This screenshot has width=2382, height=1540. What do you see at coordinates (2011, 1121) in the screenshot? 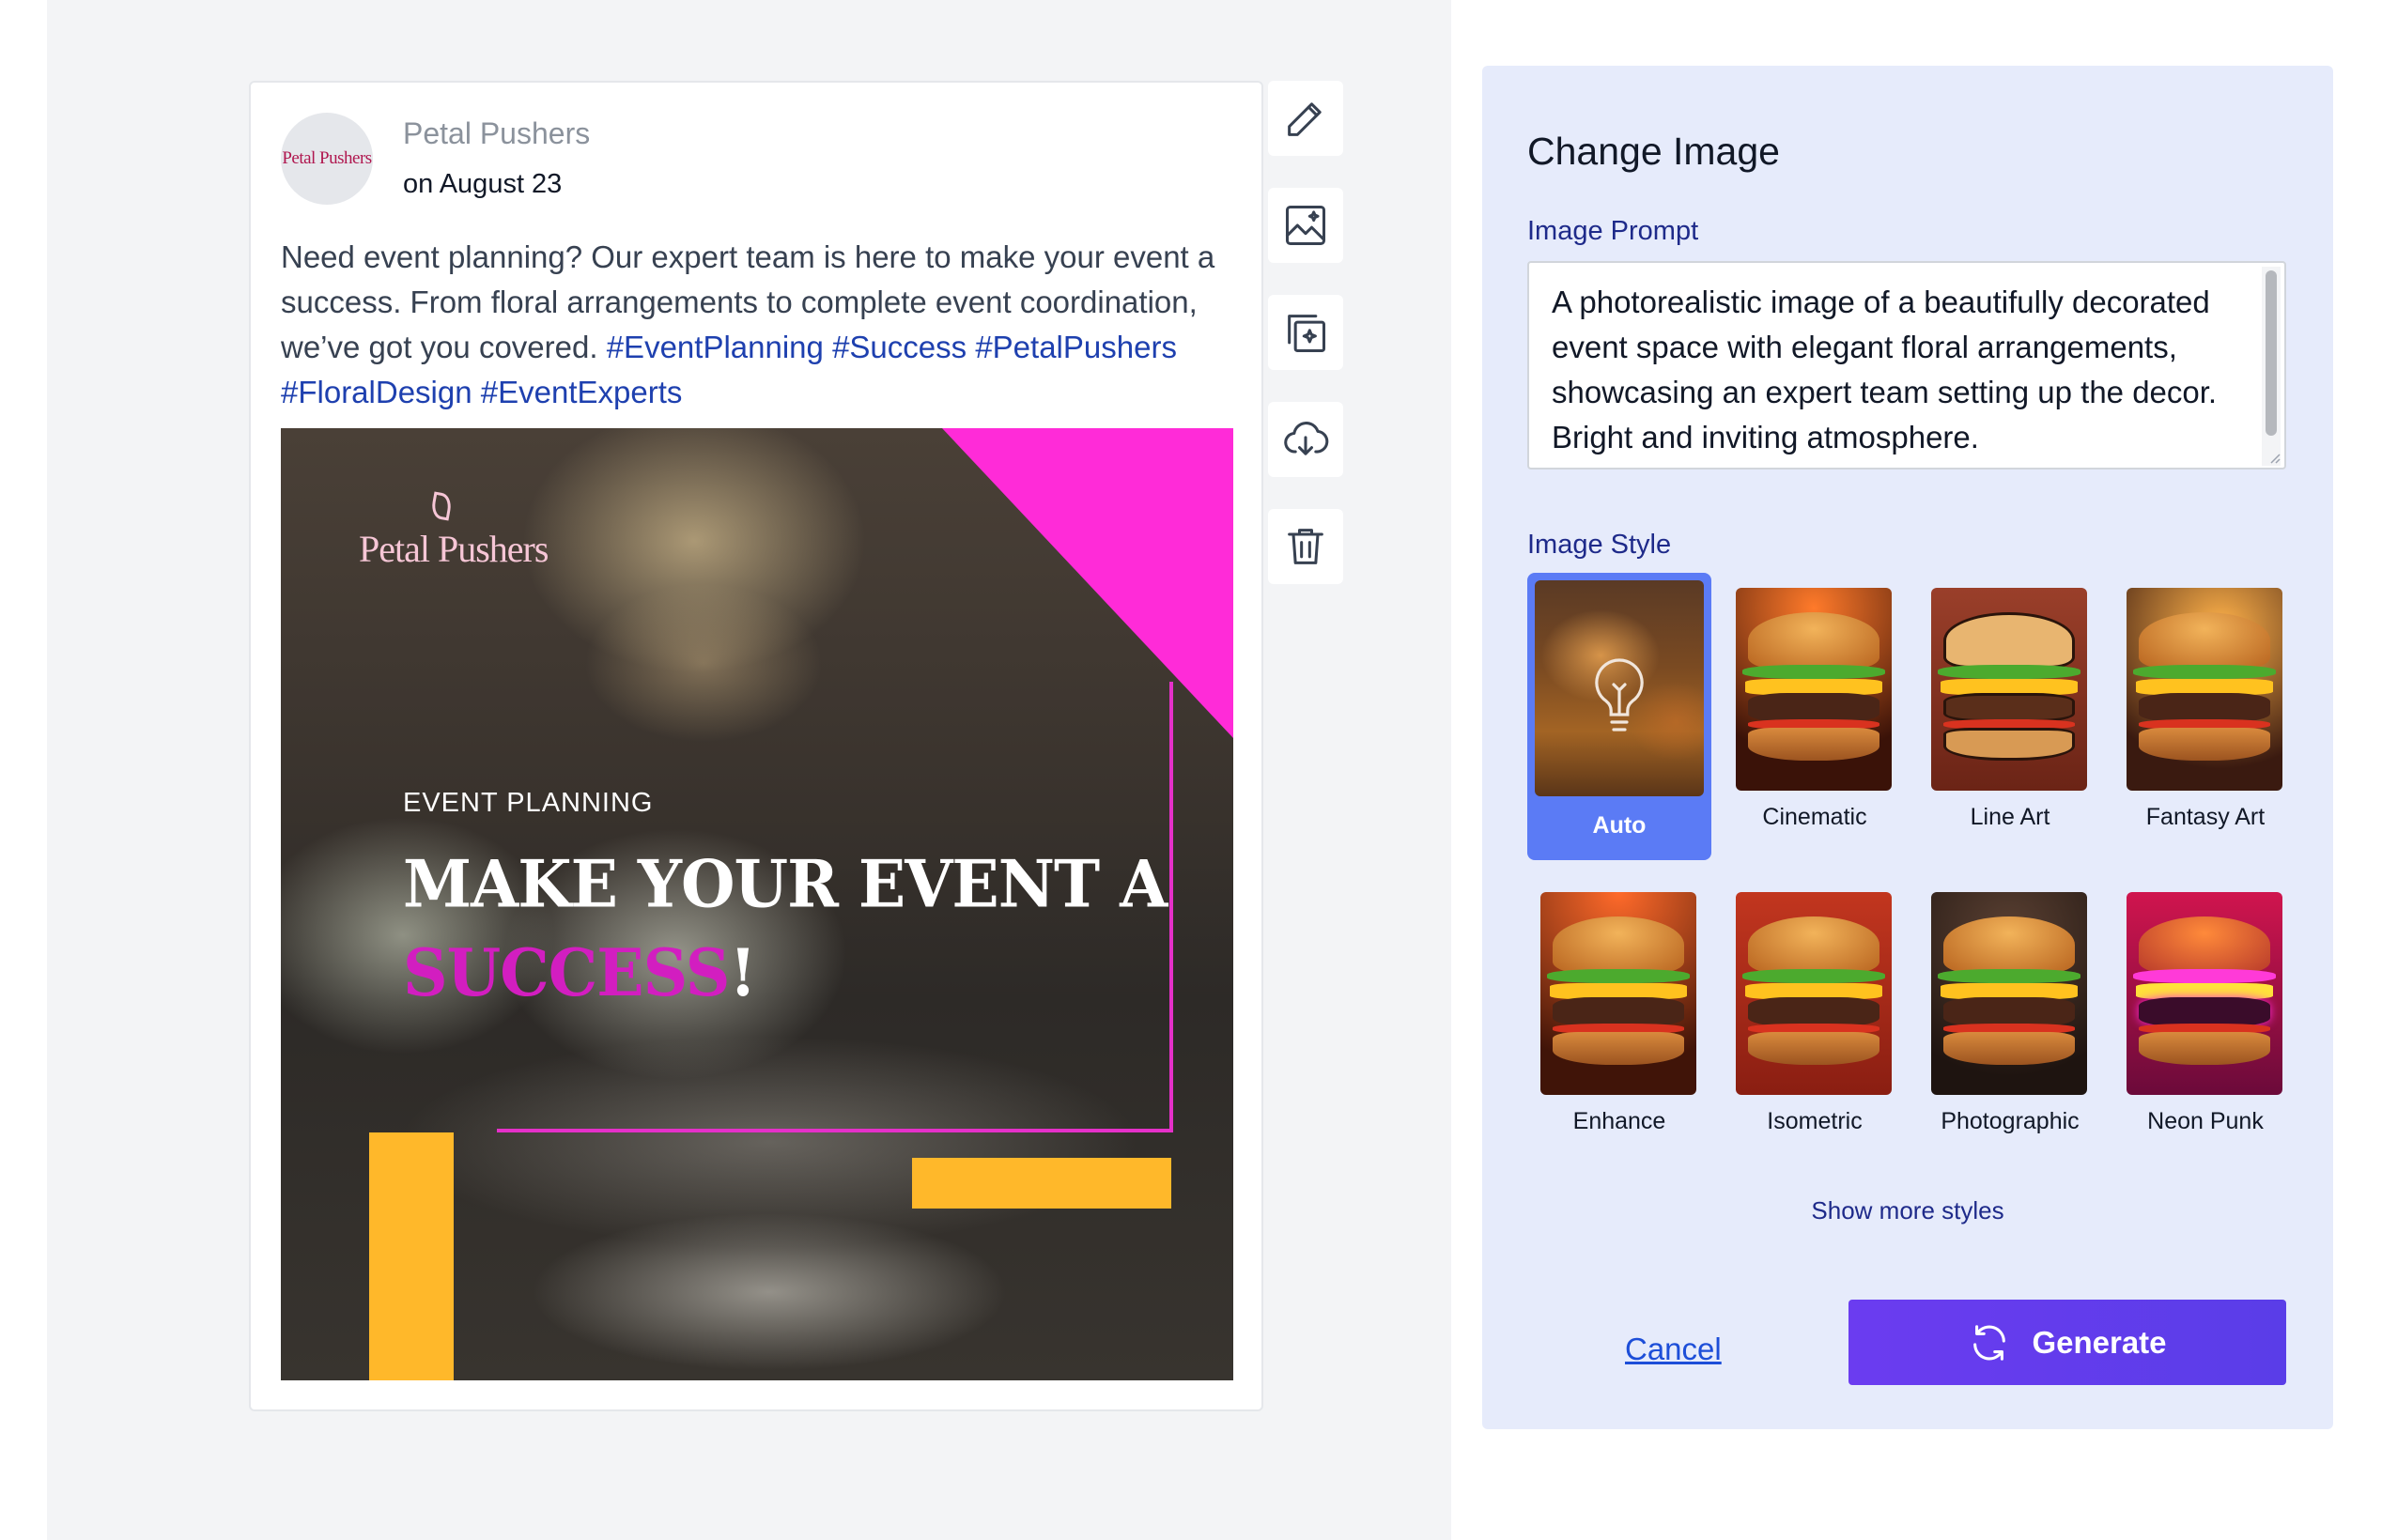
I see `style-label: Photographic` at bounding box center [2011, 1121].